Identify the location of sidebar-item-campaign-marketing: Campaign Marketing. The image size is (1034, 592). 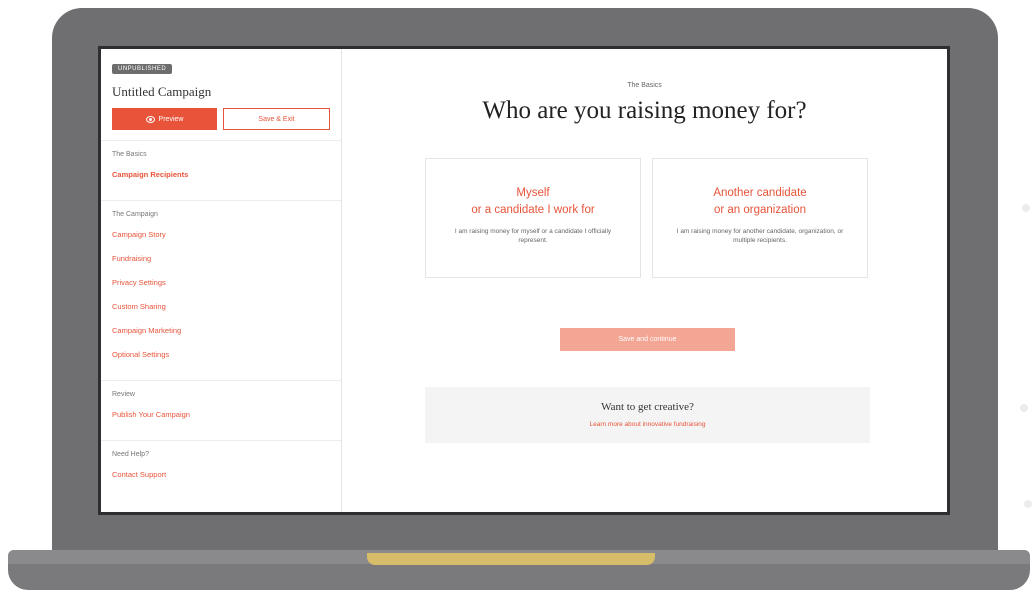
(221, 330).